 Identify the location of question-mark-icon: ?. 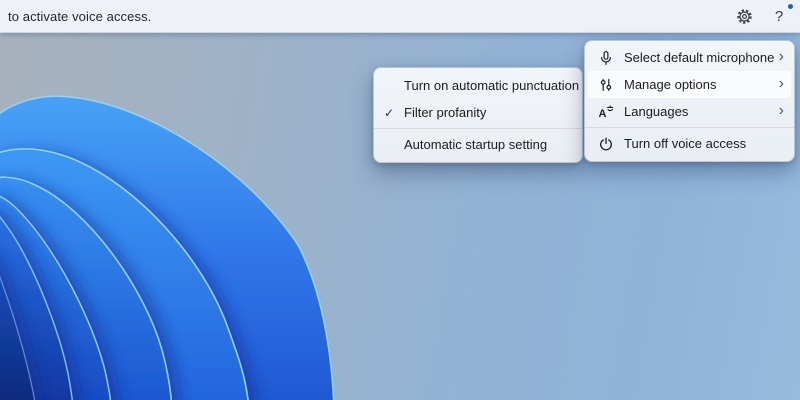
(779, 16).